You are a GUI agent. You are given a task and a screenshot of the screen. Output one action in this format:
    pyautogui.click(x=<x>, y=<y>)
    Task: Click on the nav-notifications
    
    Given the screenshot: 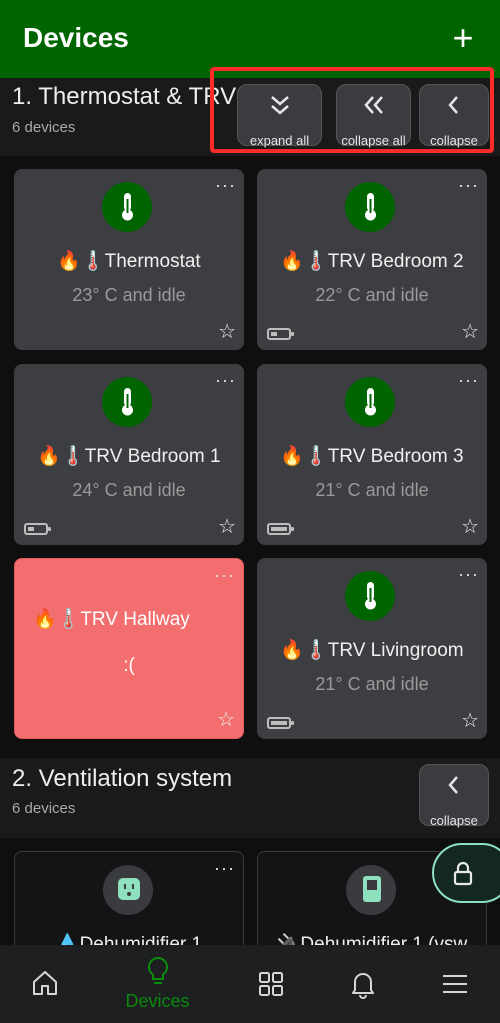 What is the action you would take?
    pyautogui.click(x=363, y=984)
    